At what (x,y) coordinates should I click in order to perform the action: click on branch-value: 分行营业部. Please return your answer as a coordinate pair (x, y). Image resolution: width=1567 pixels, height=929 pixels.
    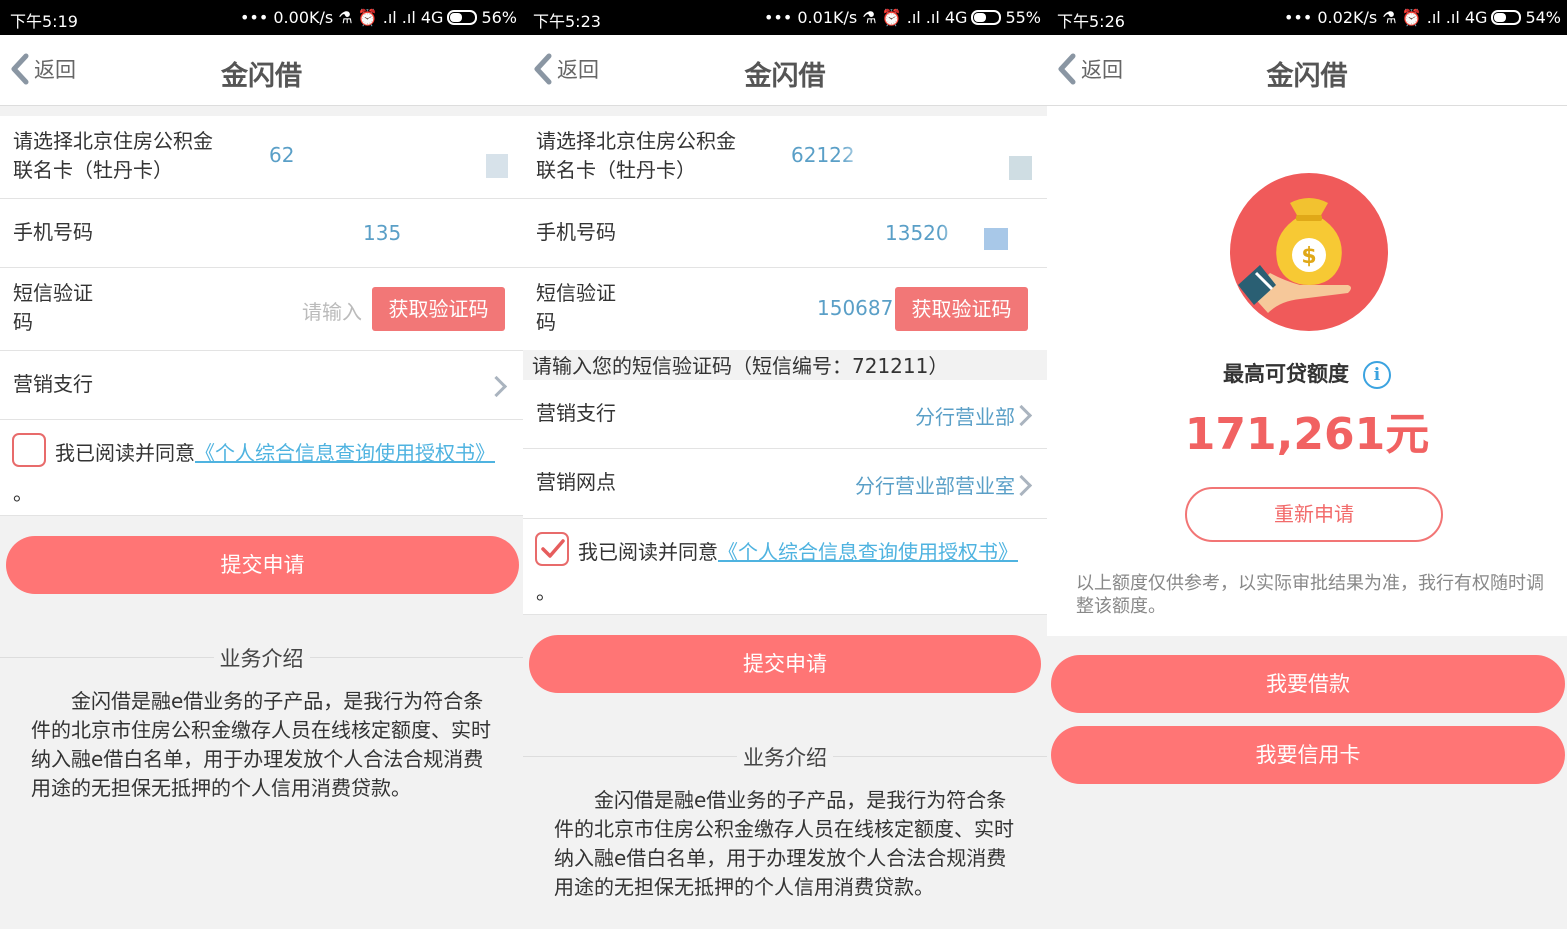
    Looking at the image, I should click on (965, 417).